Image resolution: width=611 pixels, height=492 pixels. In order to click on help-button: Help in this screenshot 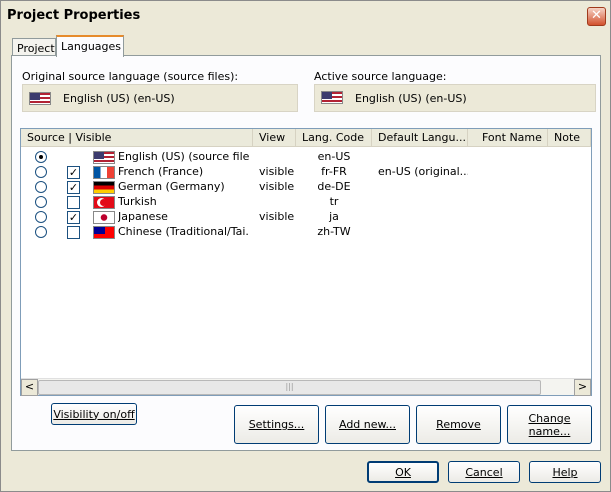, I will do `click(565, 472)`.